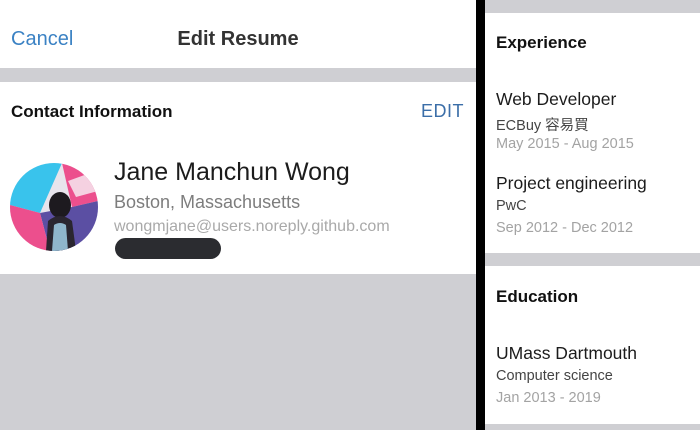 This screenshot has width=700, height=430. Describe the element at coordinates (554, 376) in the screenshot. I see `education-field: Computer science` at that location.